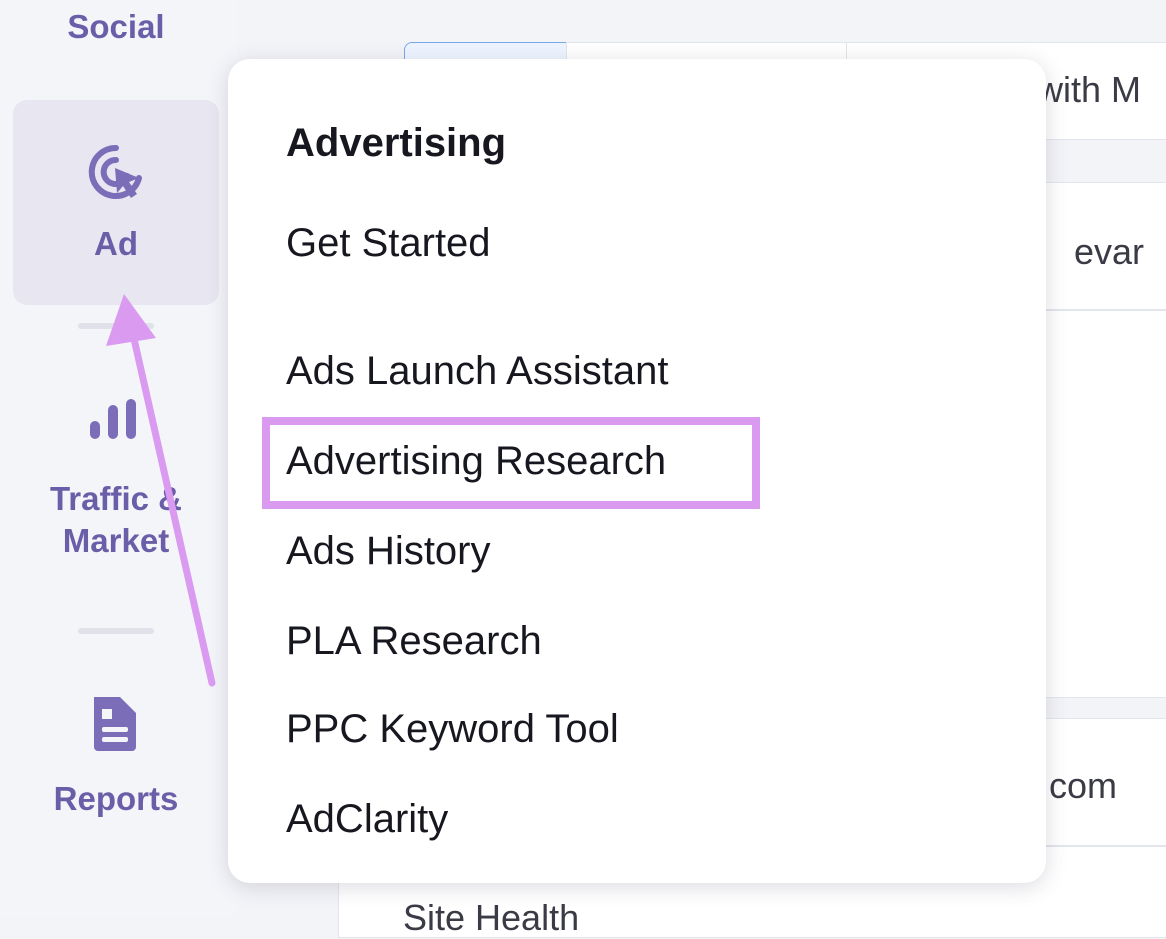  Describe the element at coordinates (452, 729) in the screenshot. I see `menu-item-ppc-keyword-tool: PPC Keyword Tool` at that location.